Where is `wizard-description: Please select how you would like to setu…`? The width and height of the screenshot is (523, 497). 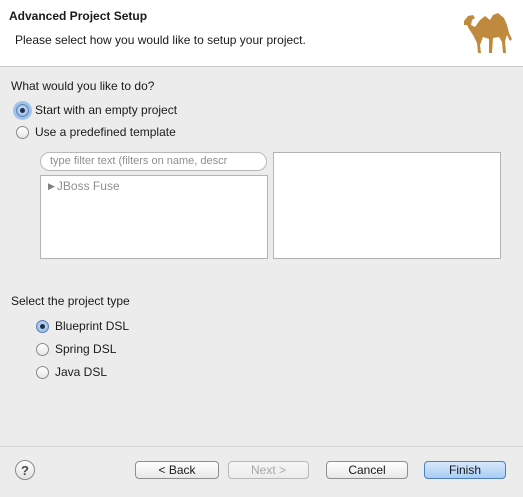 wizard-description: Please select how you would like to setu… is located at coordinates (160, 40).